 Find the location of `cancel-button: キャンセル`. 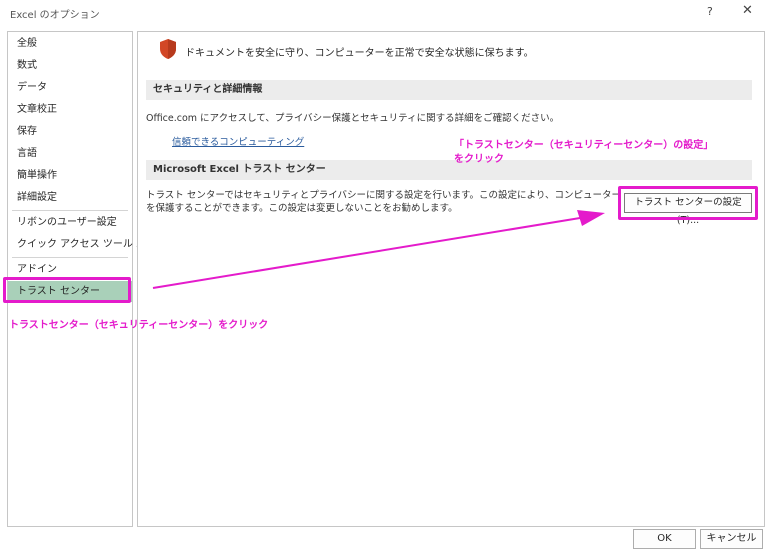

cancel-button: キャンセル is located at coordinates (731, 539).